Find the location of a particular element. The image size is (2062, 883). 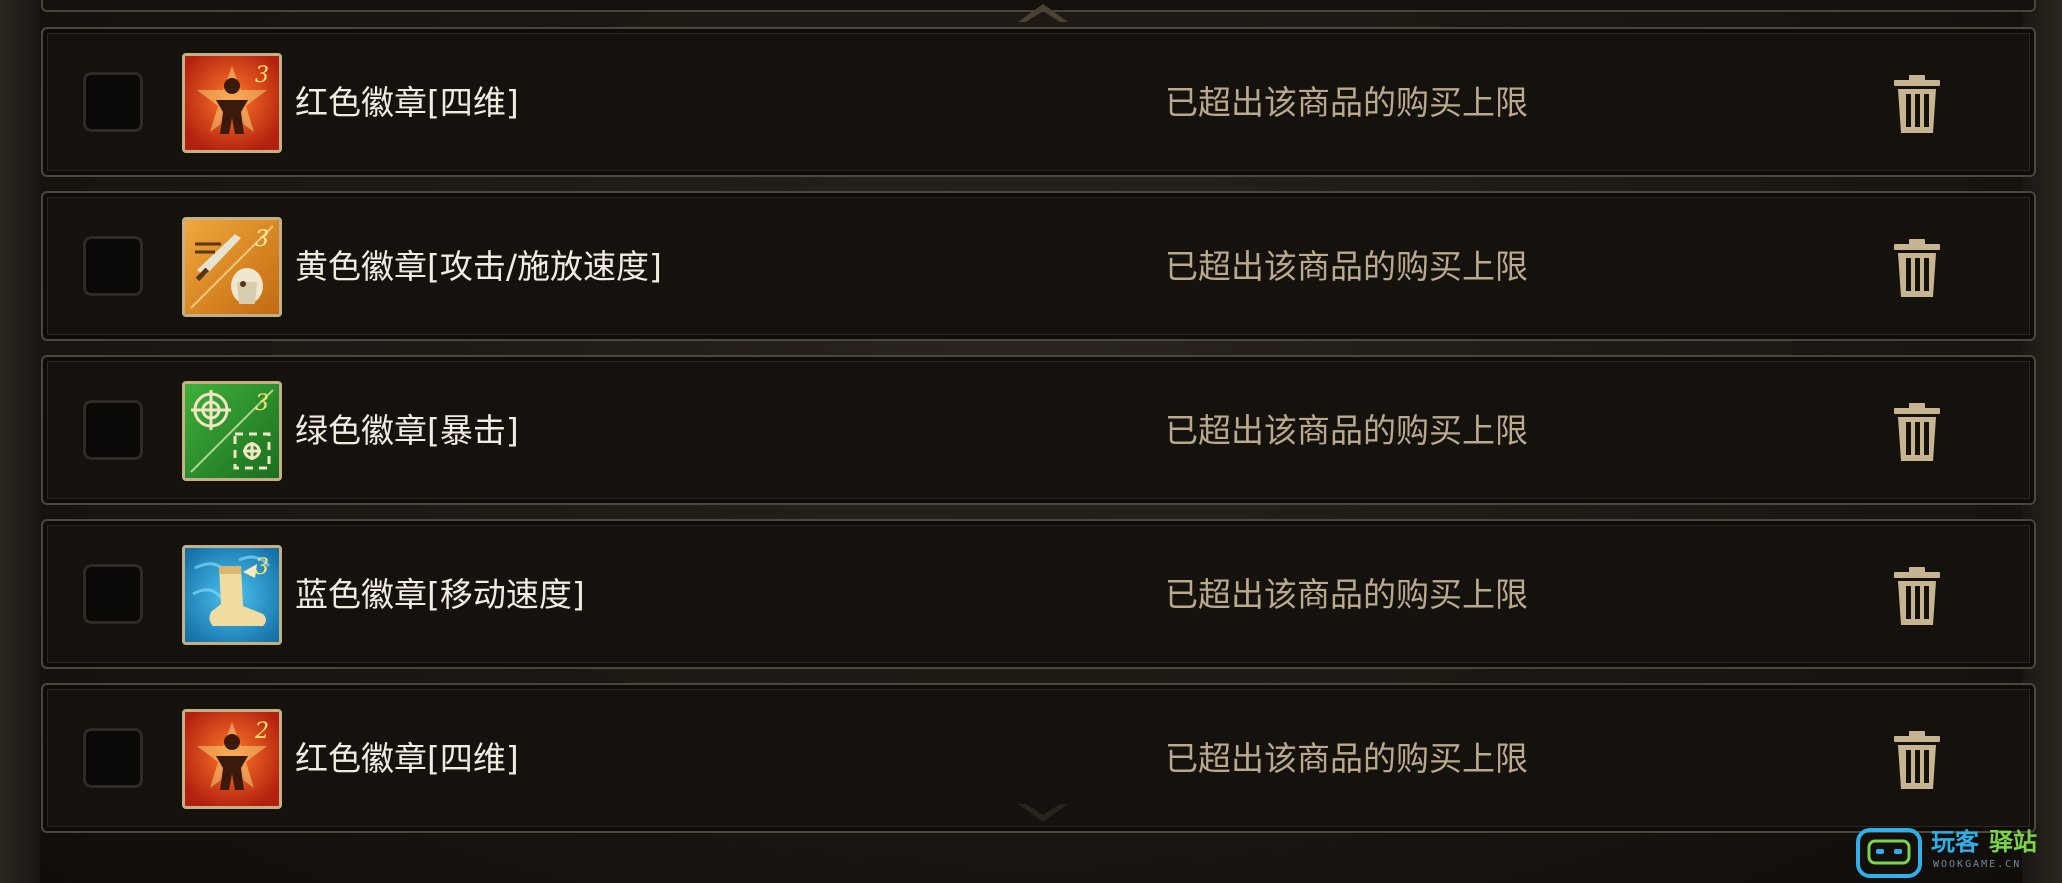

item-name: 绿色徽章[暴击] is located at coordinates (407, 430).